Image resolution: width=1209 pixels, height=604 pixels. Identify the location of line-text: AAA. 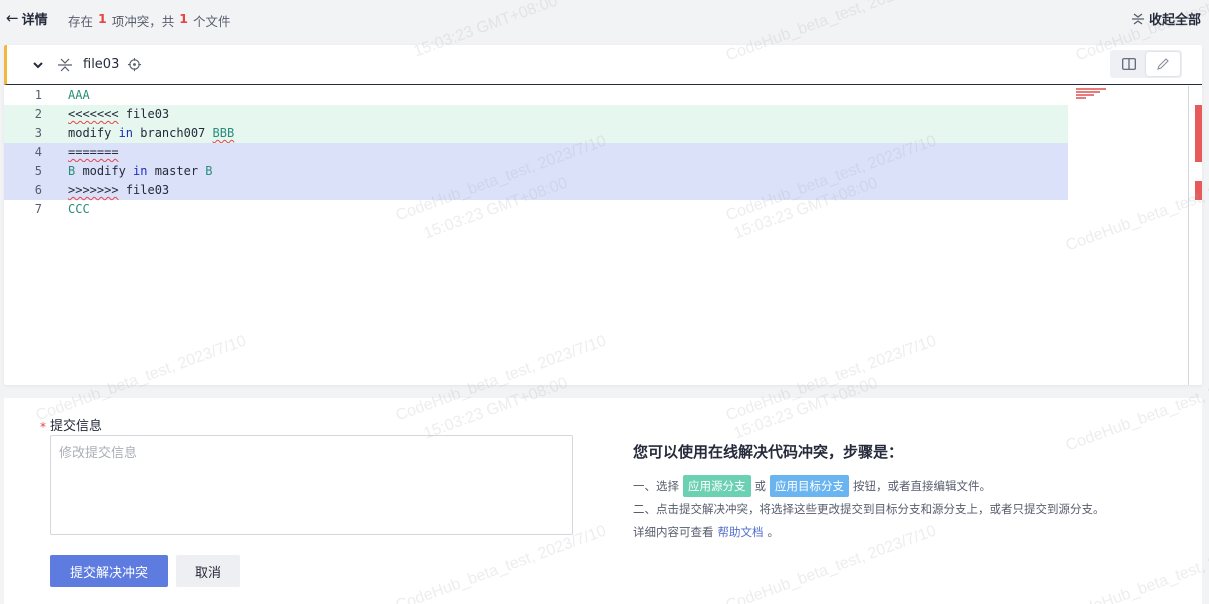
(79, 95).